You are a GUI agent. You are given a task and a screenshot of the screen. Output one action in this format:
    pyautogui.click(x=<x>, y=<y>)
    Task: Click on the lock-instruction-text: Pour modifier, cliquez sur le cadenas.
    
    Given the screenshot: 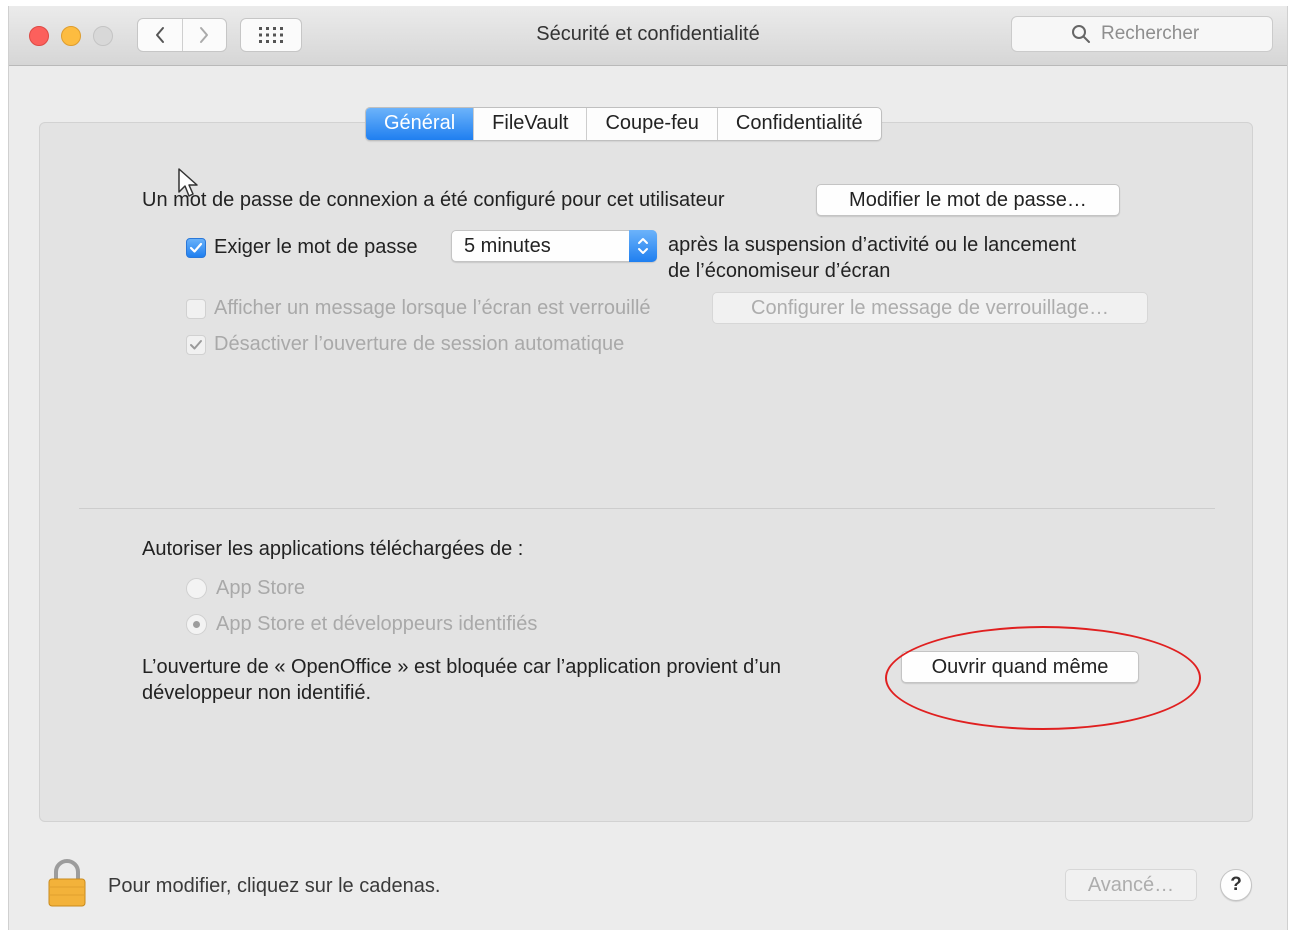 What is the action you would take?
    pyautogui.click(x=274, y=886)
    